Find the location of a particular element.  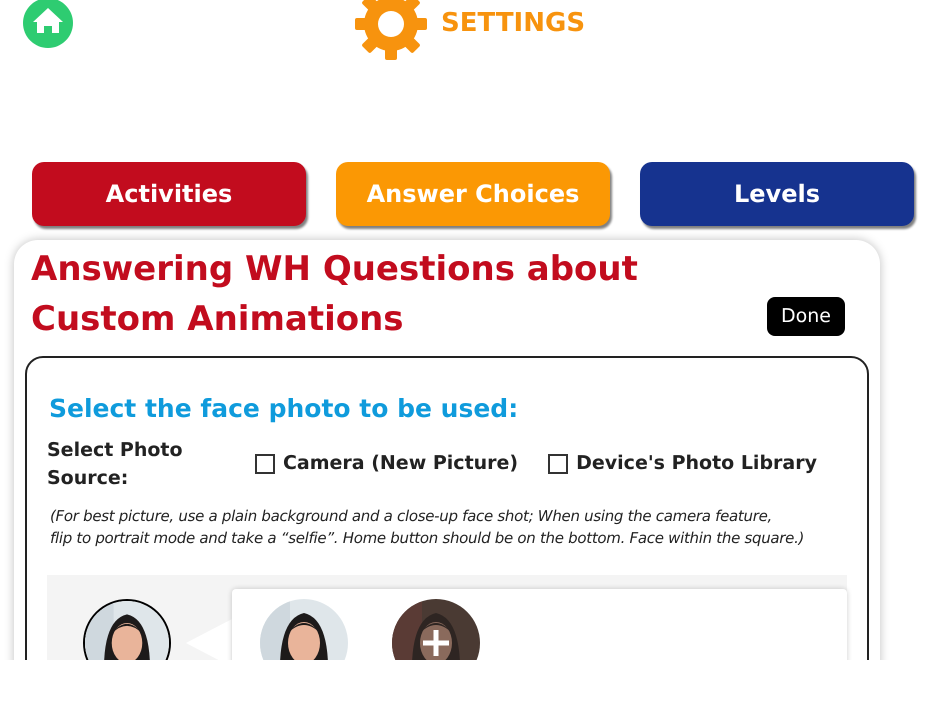

panel-title: Answering WH Questions about is located at coordinates (334, 269).